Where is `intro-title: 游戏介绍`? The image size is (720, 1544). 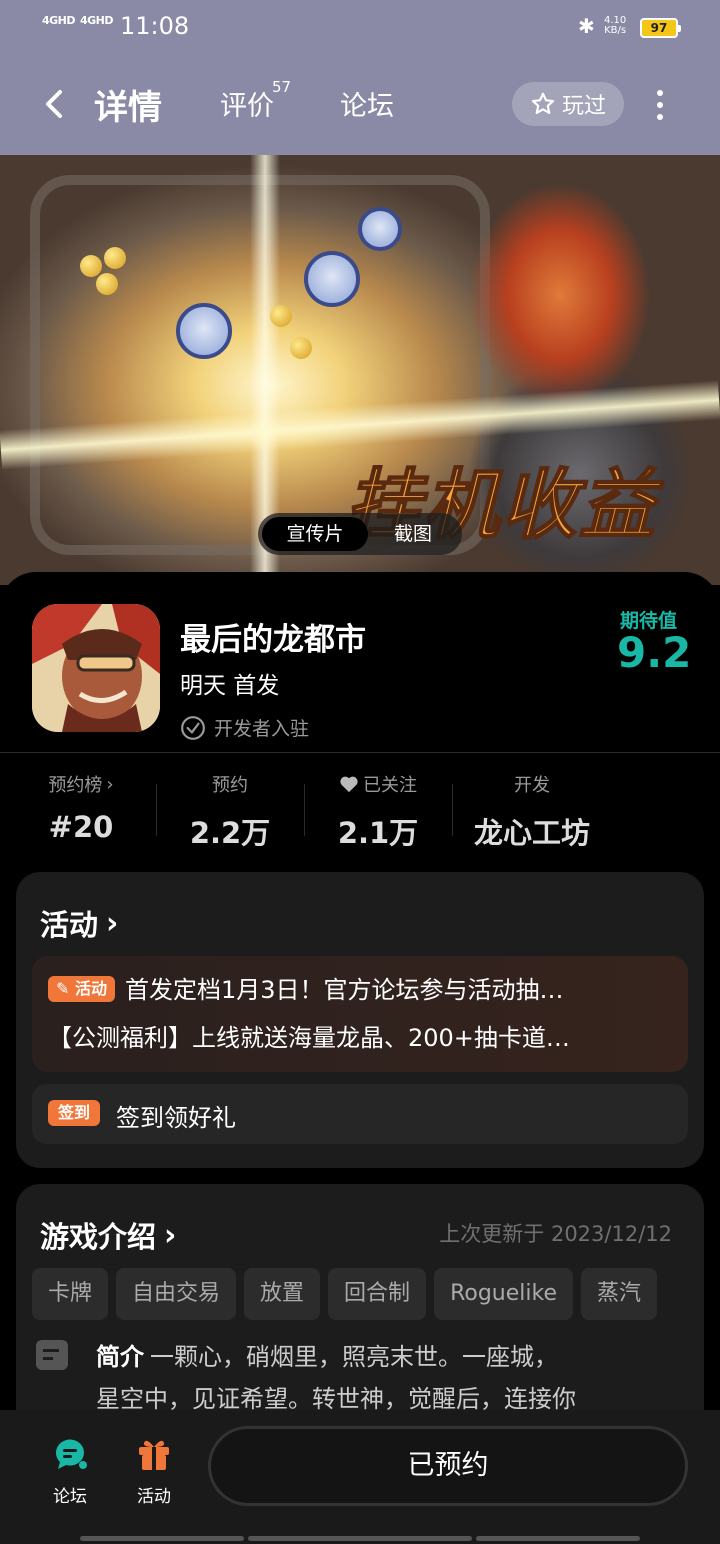 intro-title: 游戏介绍 is located at coordinates (98, 1237).